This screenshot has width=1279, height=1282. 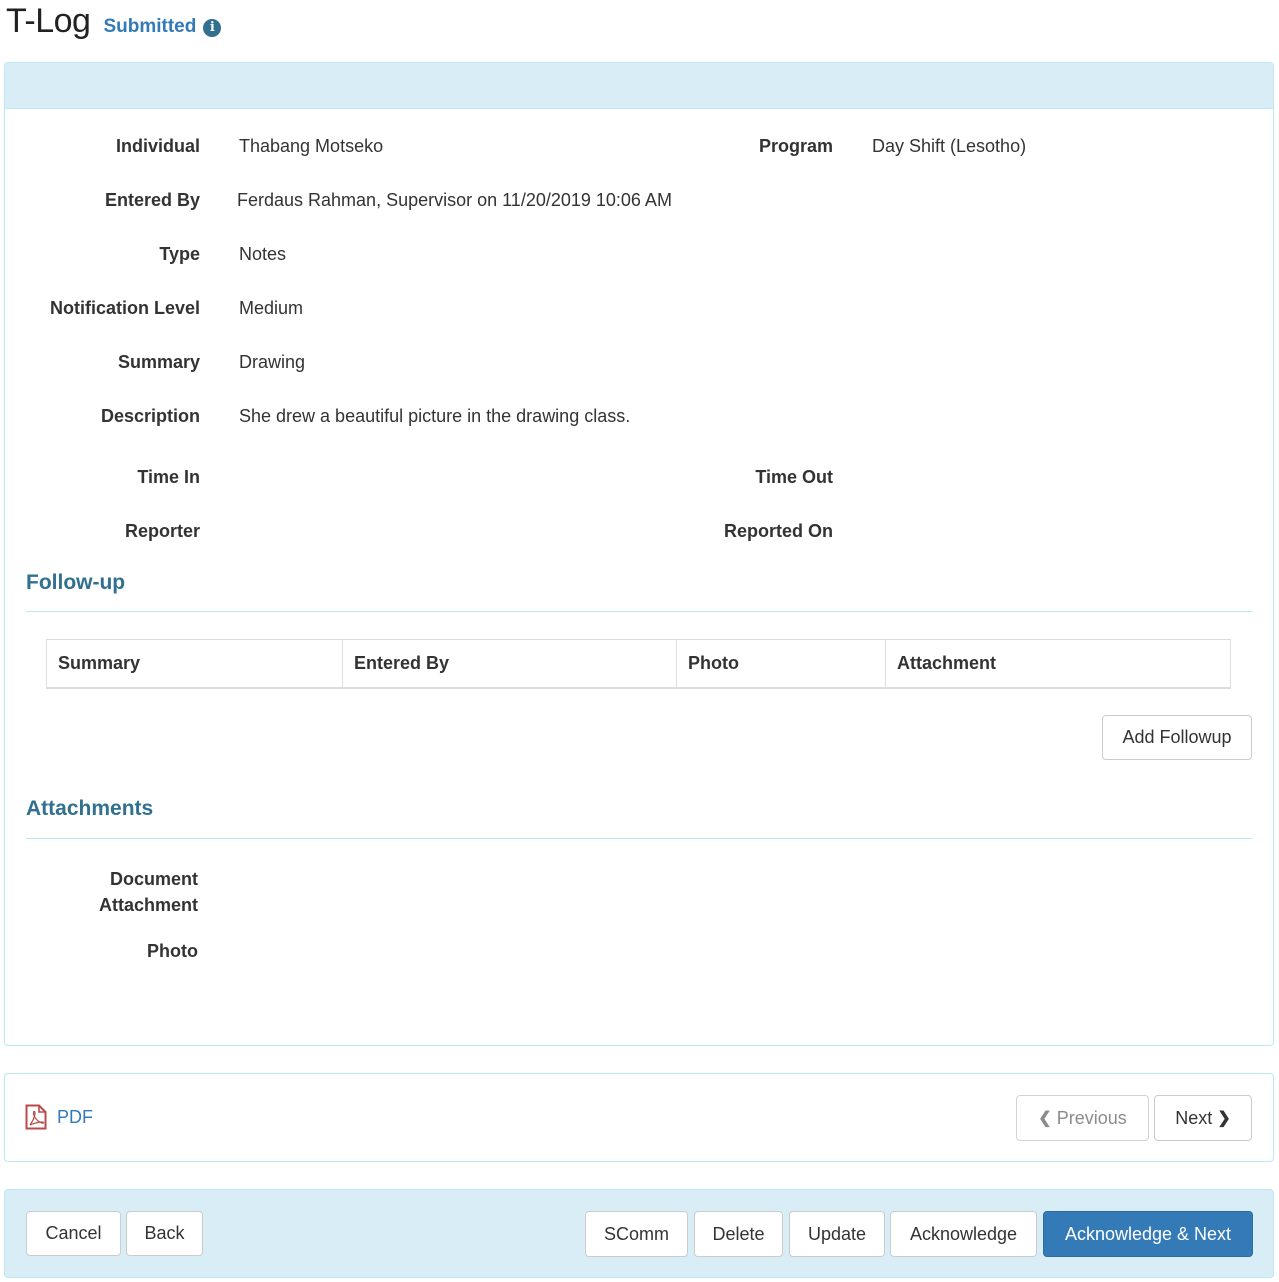 What do you see at coordinates (963, 1234) in the screenshot?
I see `acknowledge-button: Acknowledge` at bounding box center [963, 1234].